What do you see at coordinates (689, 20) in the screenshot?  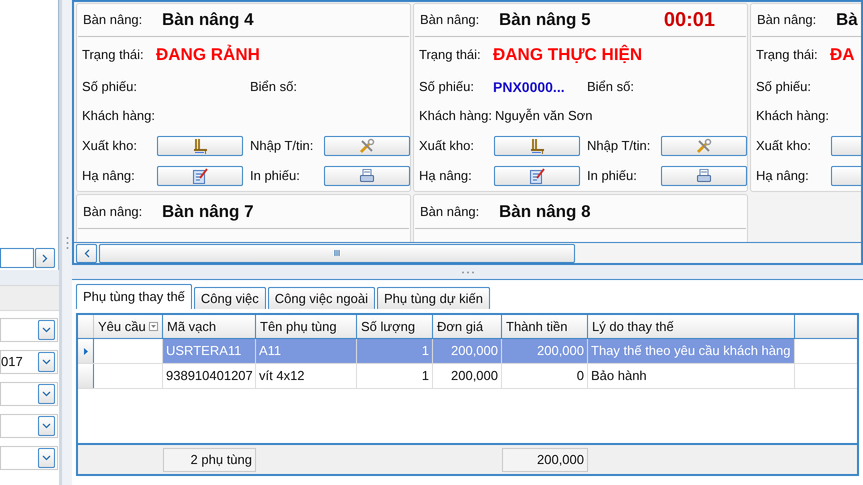 I see `timer: 00:01` at bounding box center [689, 20].